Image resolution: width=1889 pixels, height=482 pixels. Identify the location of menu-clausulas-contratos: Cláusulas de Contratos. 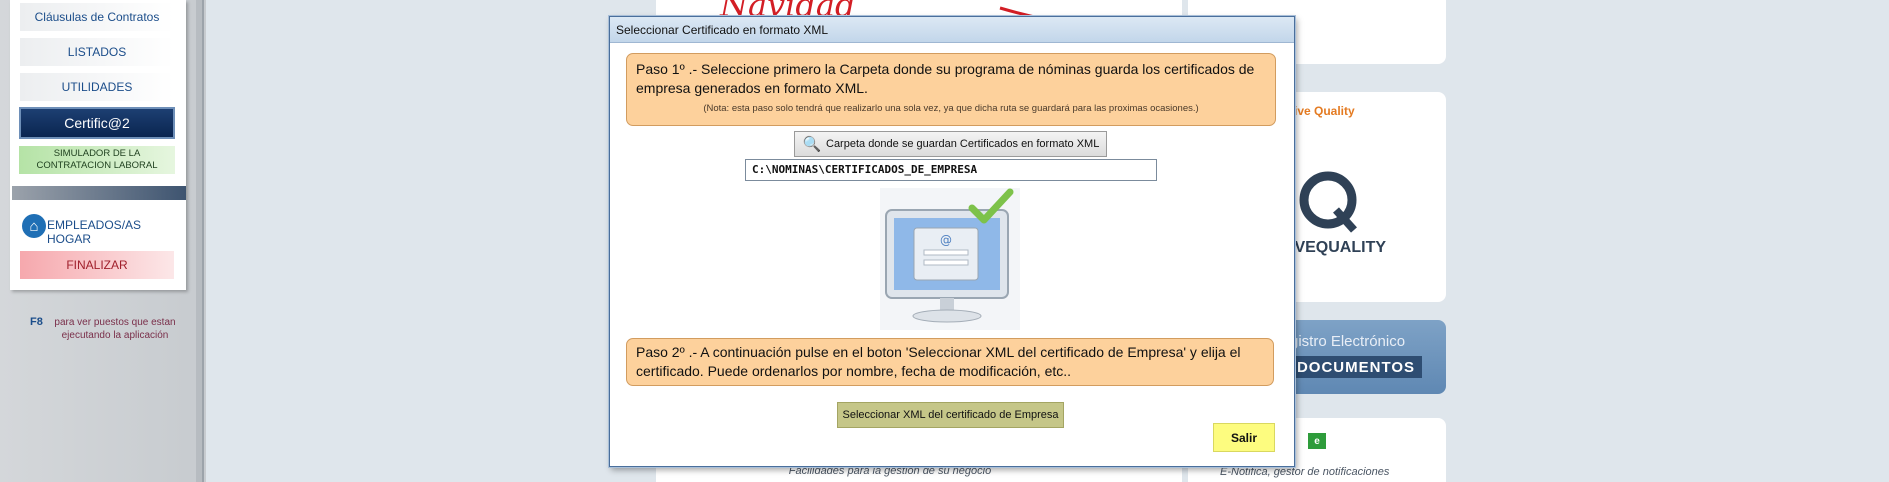
(97, 17).